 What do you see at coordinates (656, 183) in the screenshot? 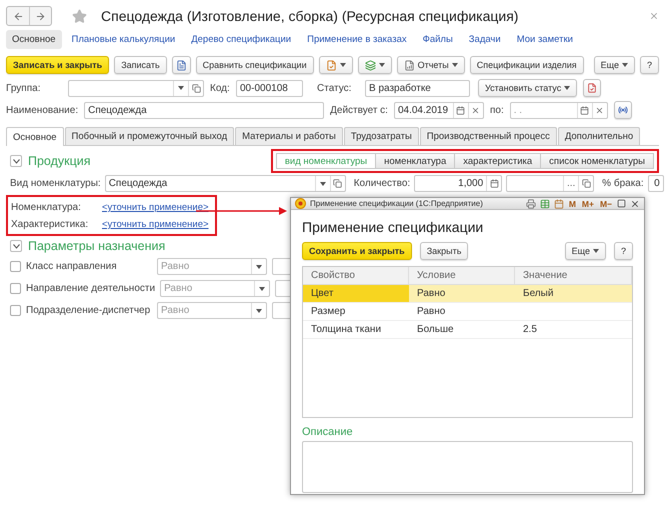
I see `input-field: 0` at bounding box center [656, 183].